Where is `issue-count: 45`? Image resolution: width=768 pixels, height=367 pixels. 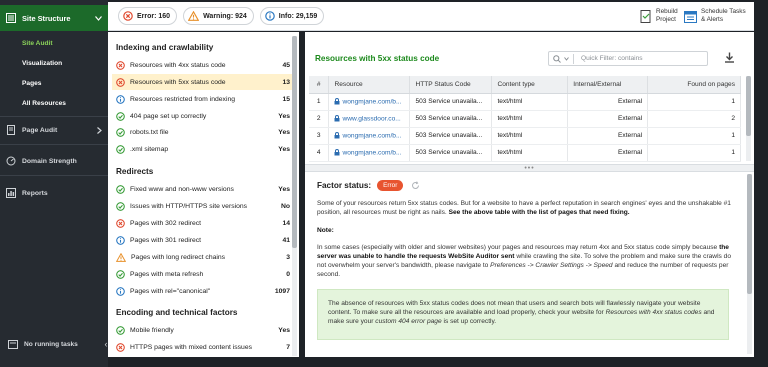
issue-count: 45 is located at coordinates (286, 65).